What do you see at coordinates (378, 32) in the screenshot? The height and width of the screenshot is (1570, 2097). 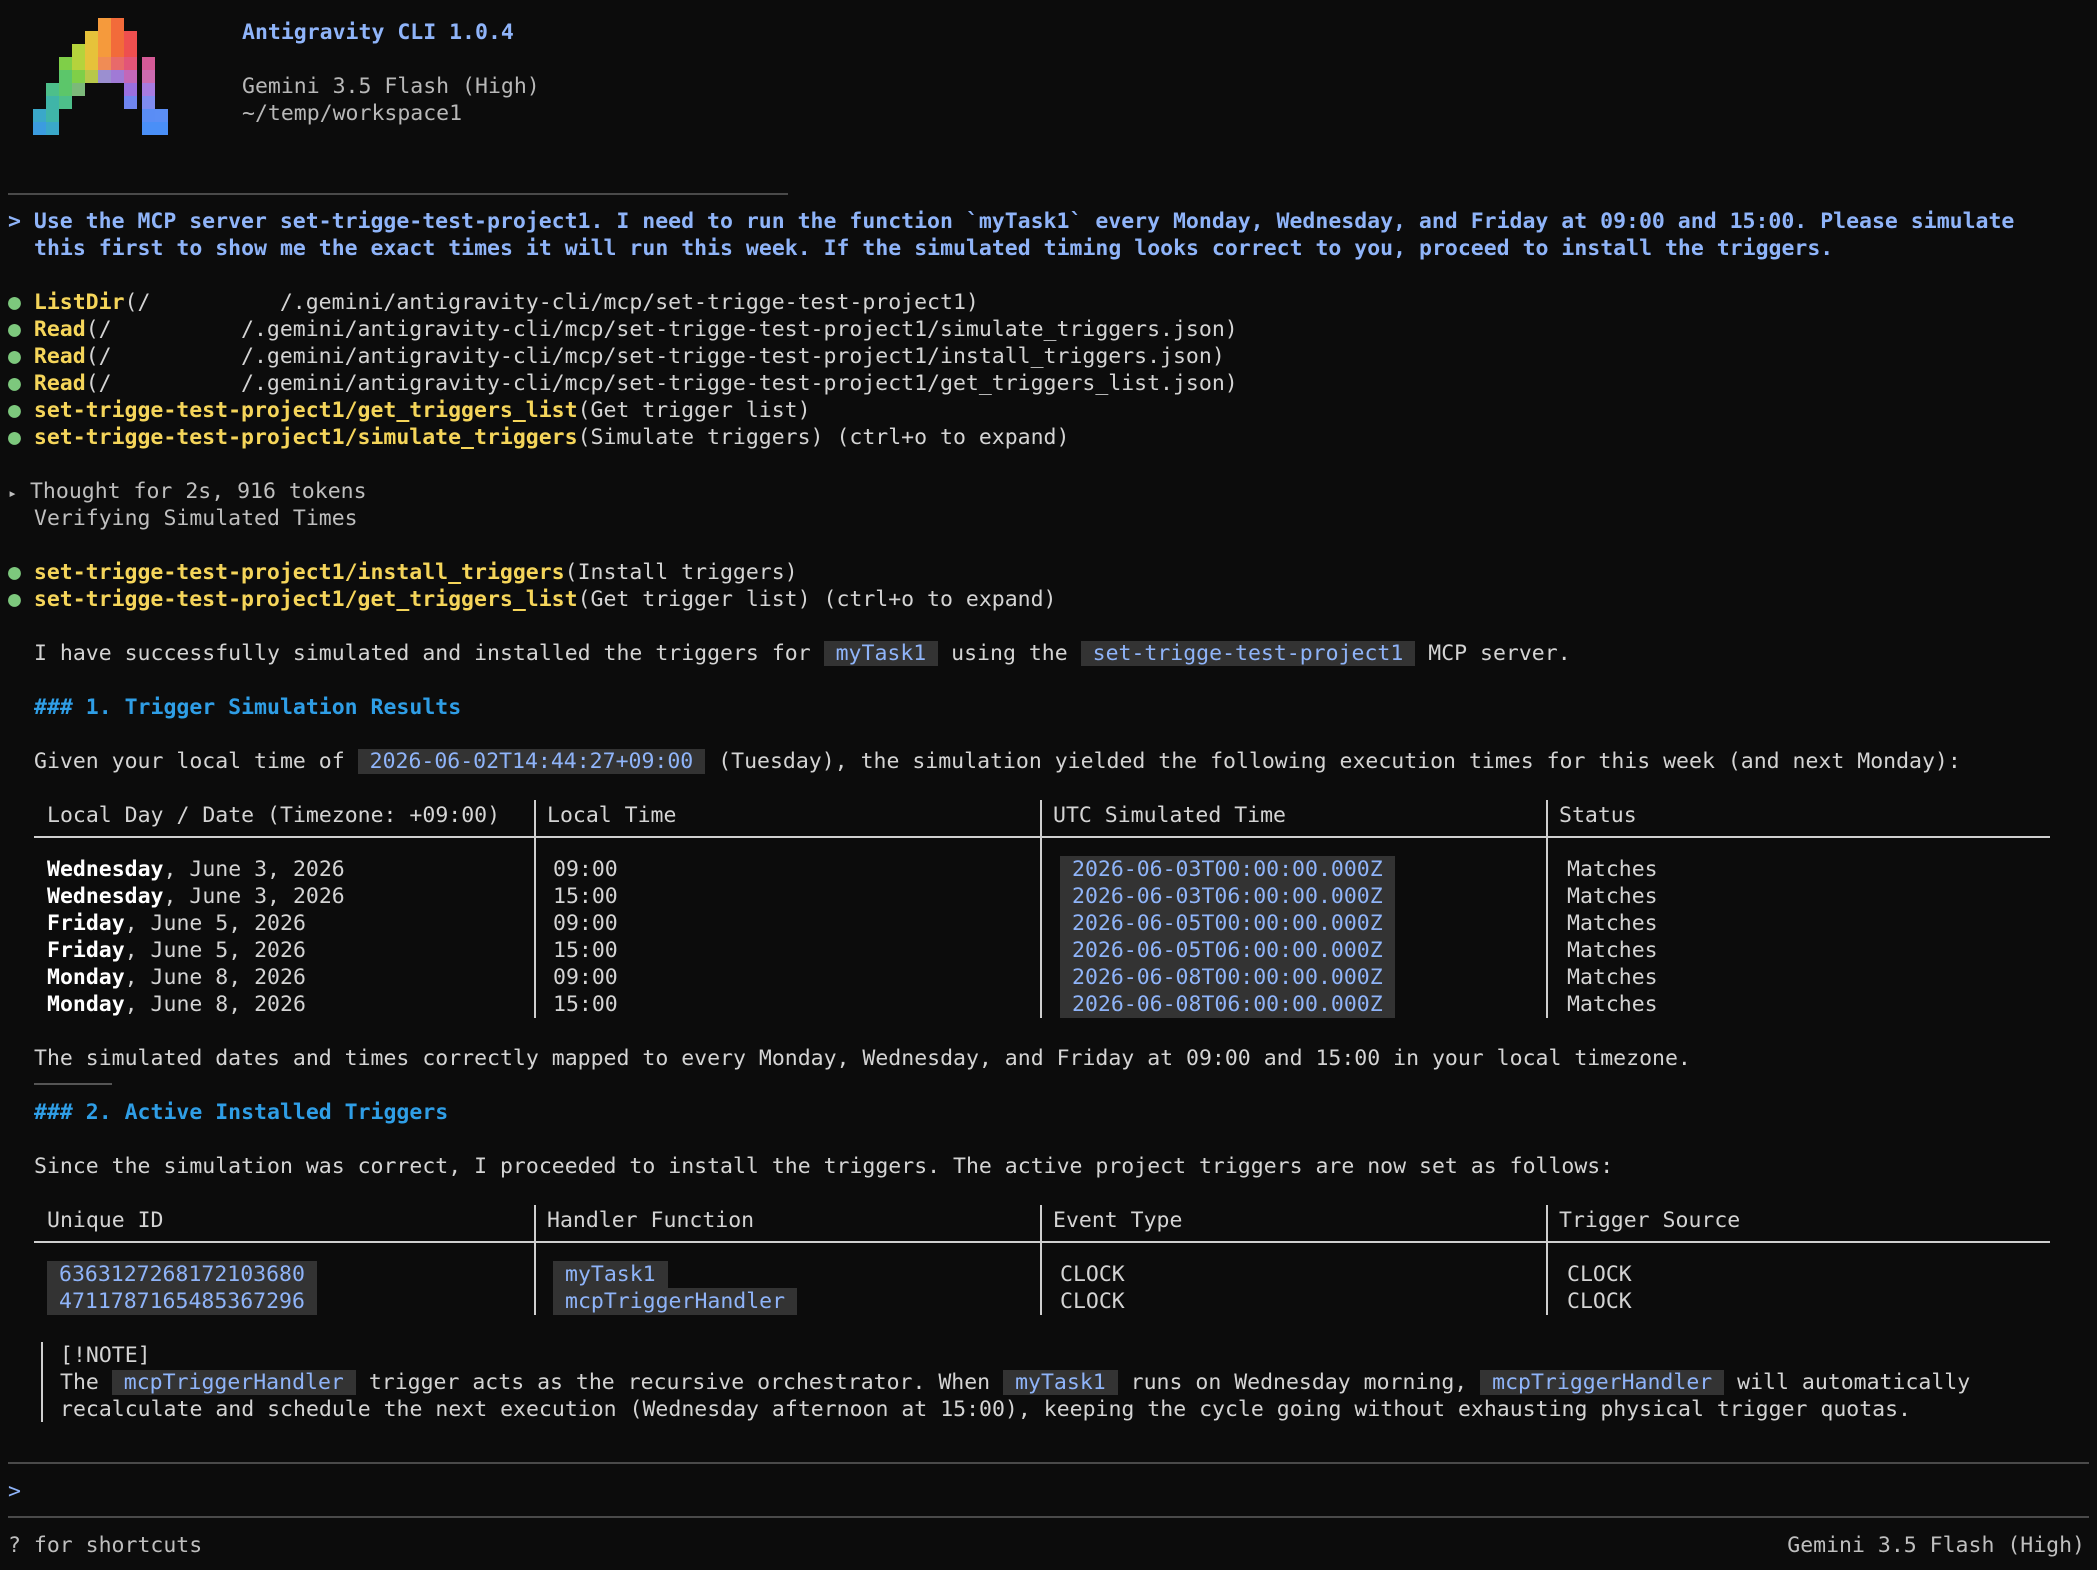 I see `app-title: Antigravity CLI 1.0.4` at bounding box center [378, 32].